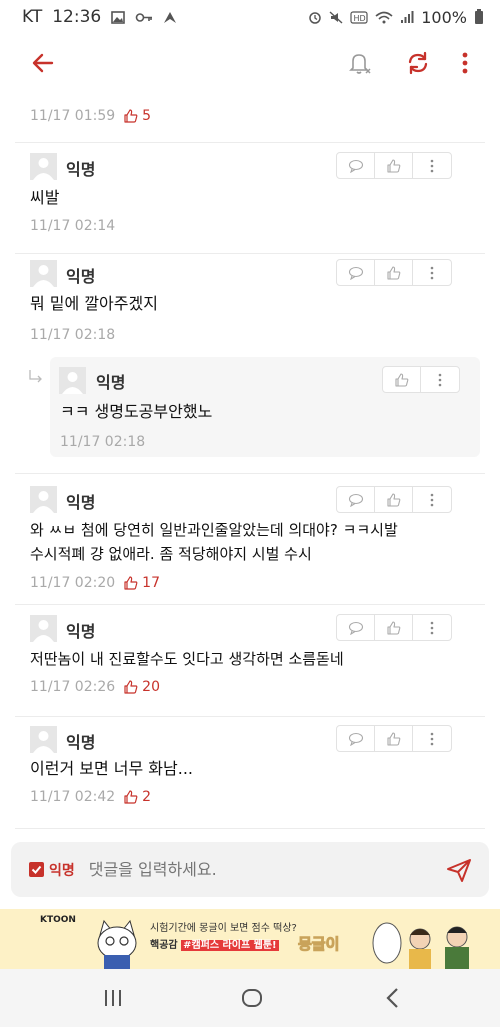 The height and width of the screenshot is (1027, 500). I want to click on comment-time: 11/17 01:59, so click(73, 116).